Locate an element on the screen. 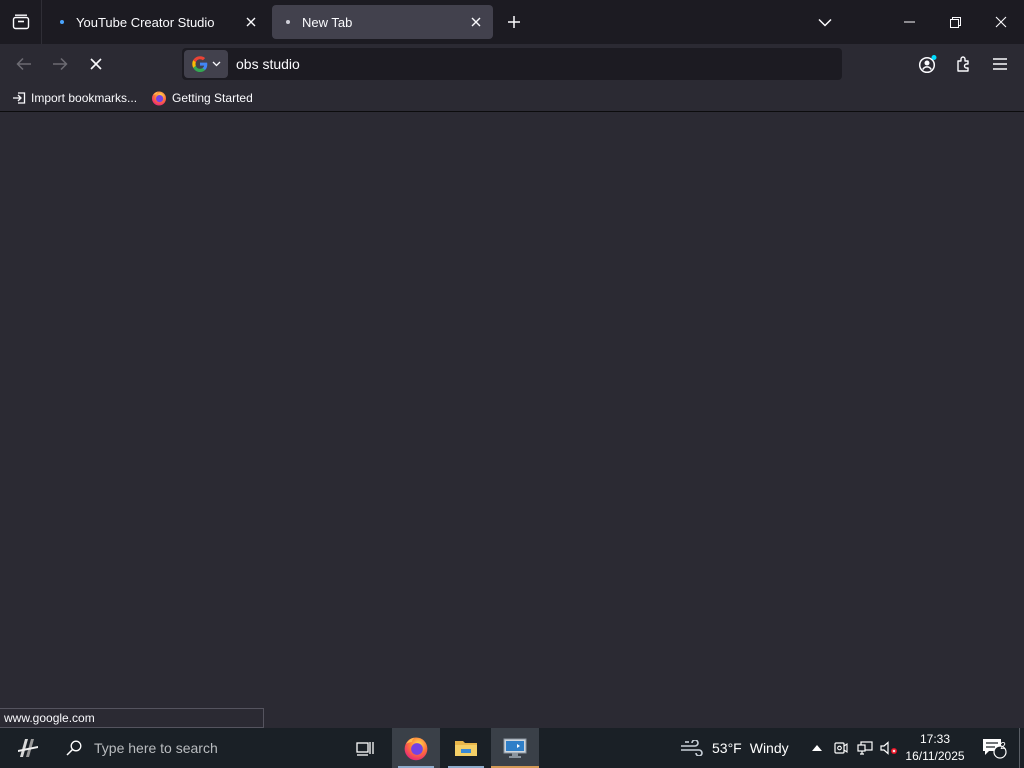 This screenshot has height=768, width=1024. restore-icon is located at coordinates (955, 22).